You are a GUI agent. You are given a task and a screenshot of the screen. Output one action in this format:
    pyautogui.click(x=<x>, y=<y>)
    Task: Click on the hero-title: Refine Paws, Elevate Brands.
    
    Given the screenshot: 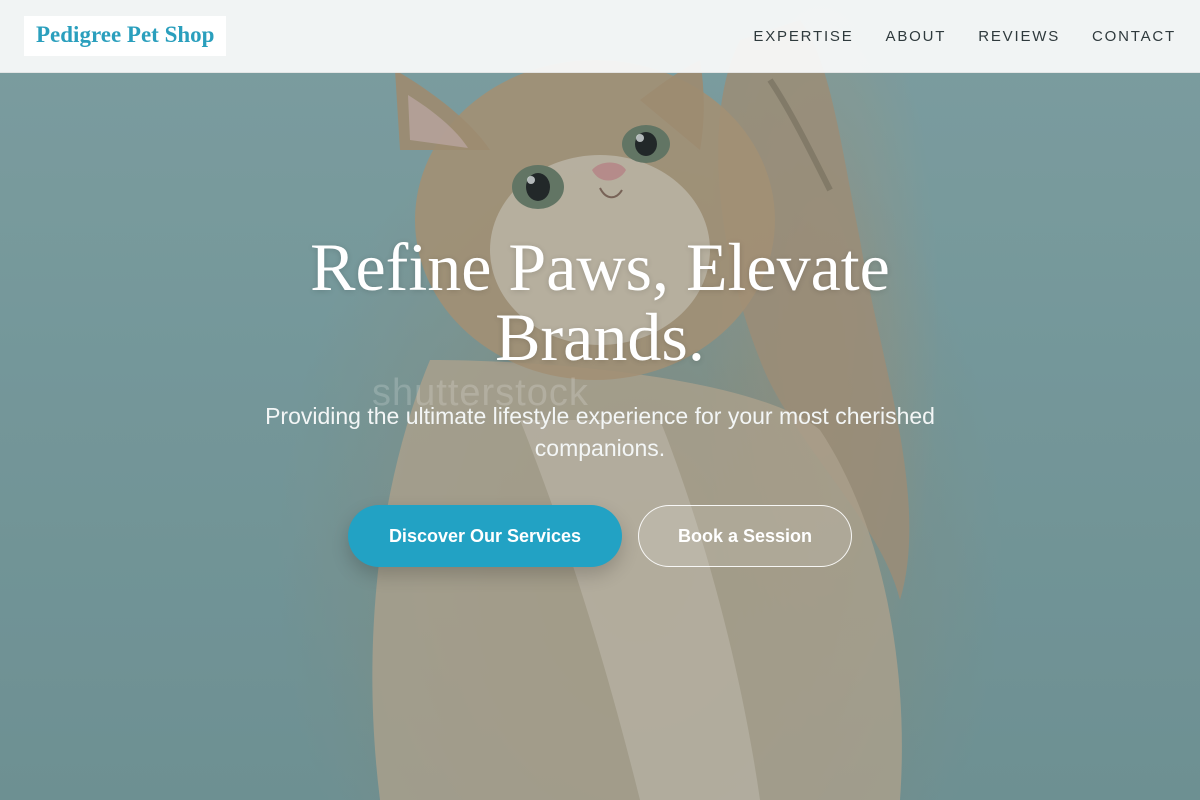 What is the action you would take?
    pyautogui.click(x=600, y=302)
    